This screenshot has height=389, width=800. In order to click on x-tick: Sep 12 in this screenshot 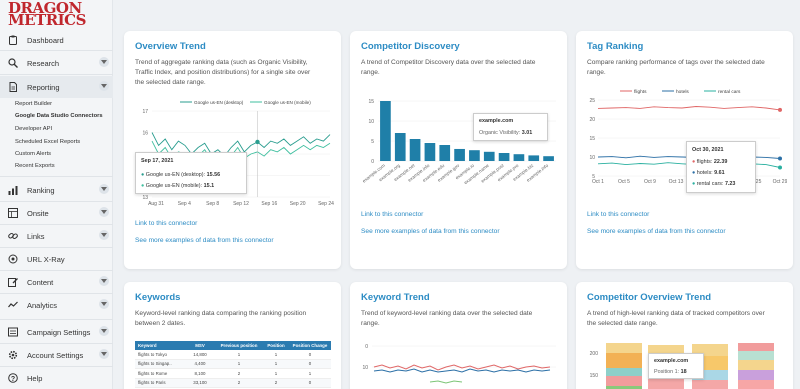, I will do `click(241, 204)`.